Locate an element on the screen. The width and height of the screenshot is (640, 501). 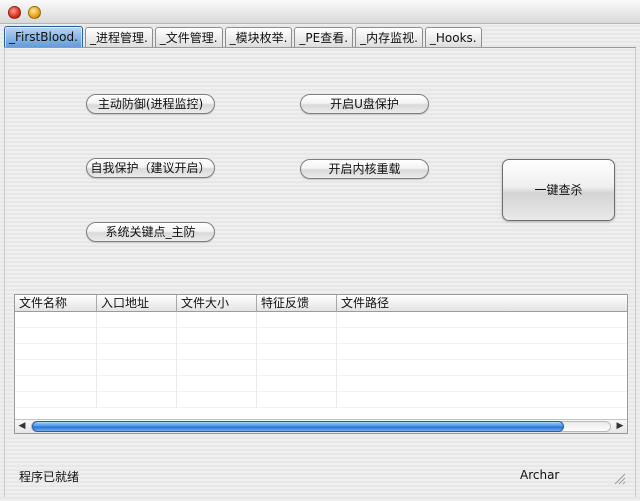
column-header-file-name: 文件名称 is located at coordinates (56, 303).